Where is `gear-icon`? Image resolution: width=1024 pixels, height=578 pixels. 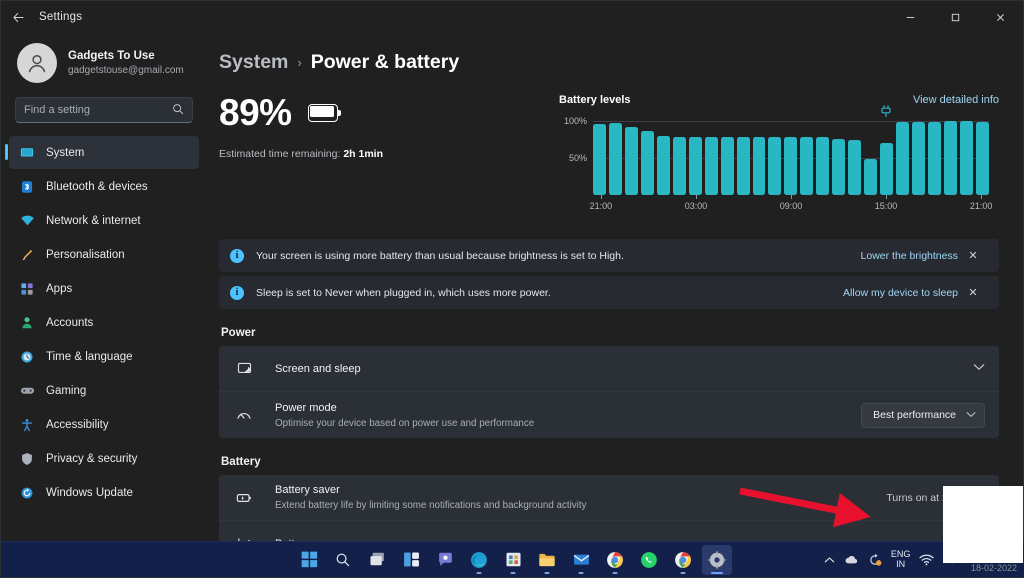
gear-icon is located at coordinates (717, 559).